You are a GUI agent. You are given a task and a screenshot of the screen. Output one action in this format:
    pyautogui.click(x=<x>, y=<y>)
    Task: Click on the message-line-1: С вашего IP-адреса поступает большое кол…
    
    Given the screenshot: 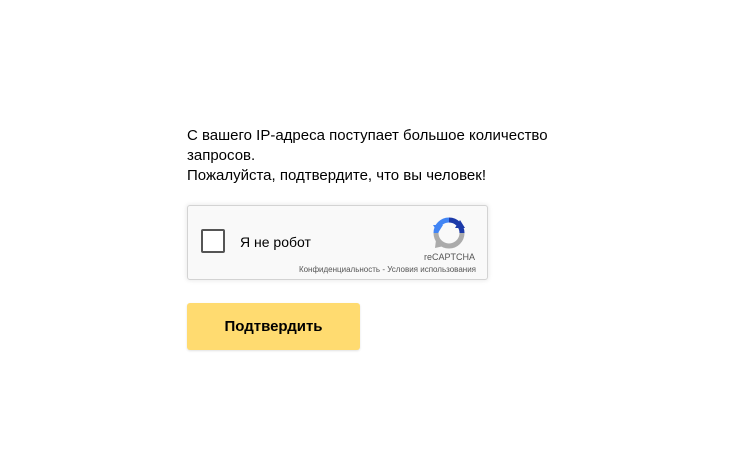 What is the action you would take?
    pyautogui.click(x=367, y=135)
    